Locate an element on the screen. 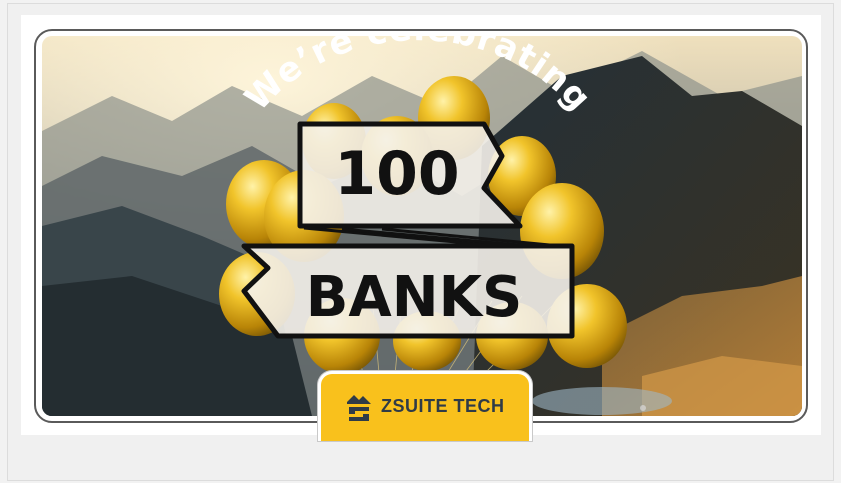 This screenshot has width=841, height=483. zsuite-logo-tab: ZSUITE TECH is located at coordinates (425, 406).